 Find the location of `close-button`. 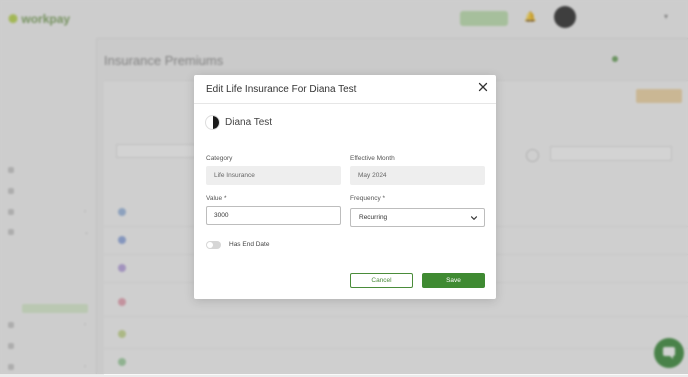

close-button is located at coordinates (483, 87).